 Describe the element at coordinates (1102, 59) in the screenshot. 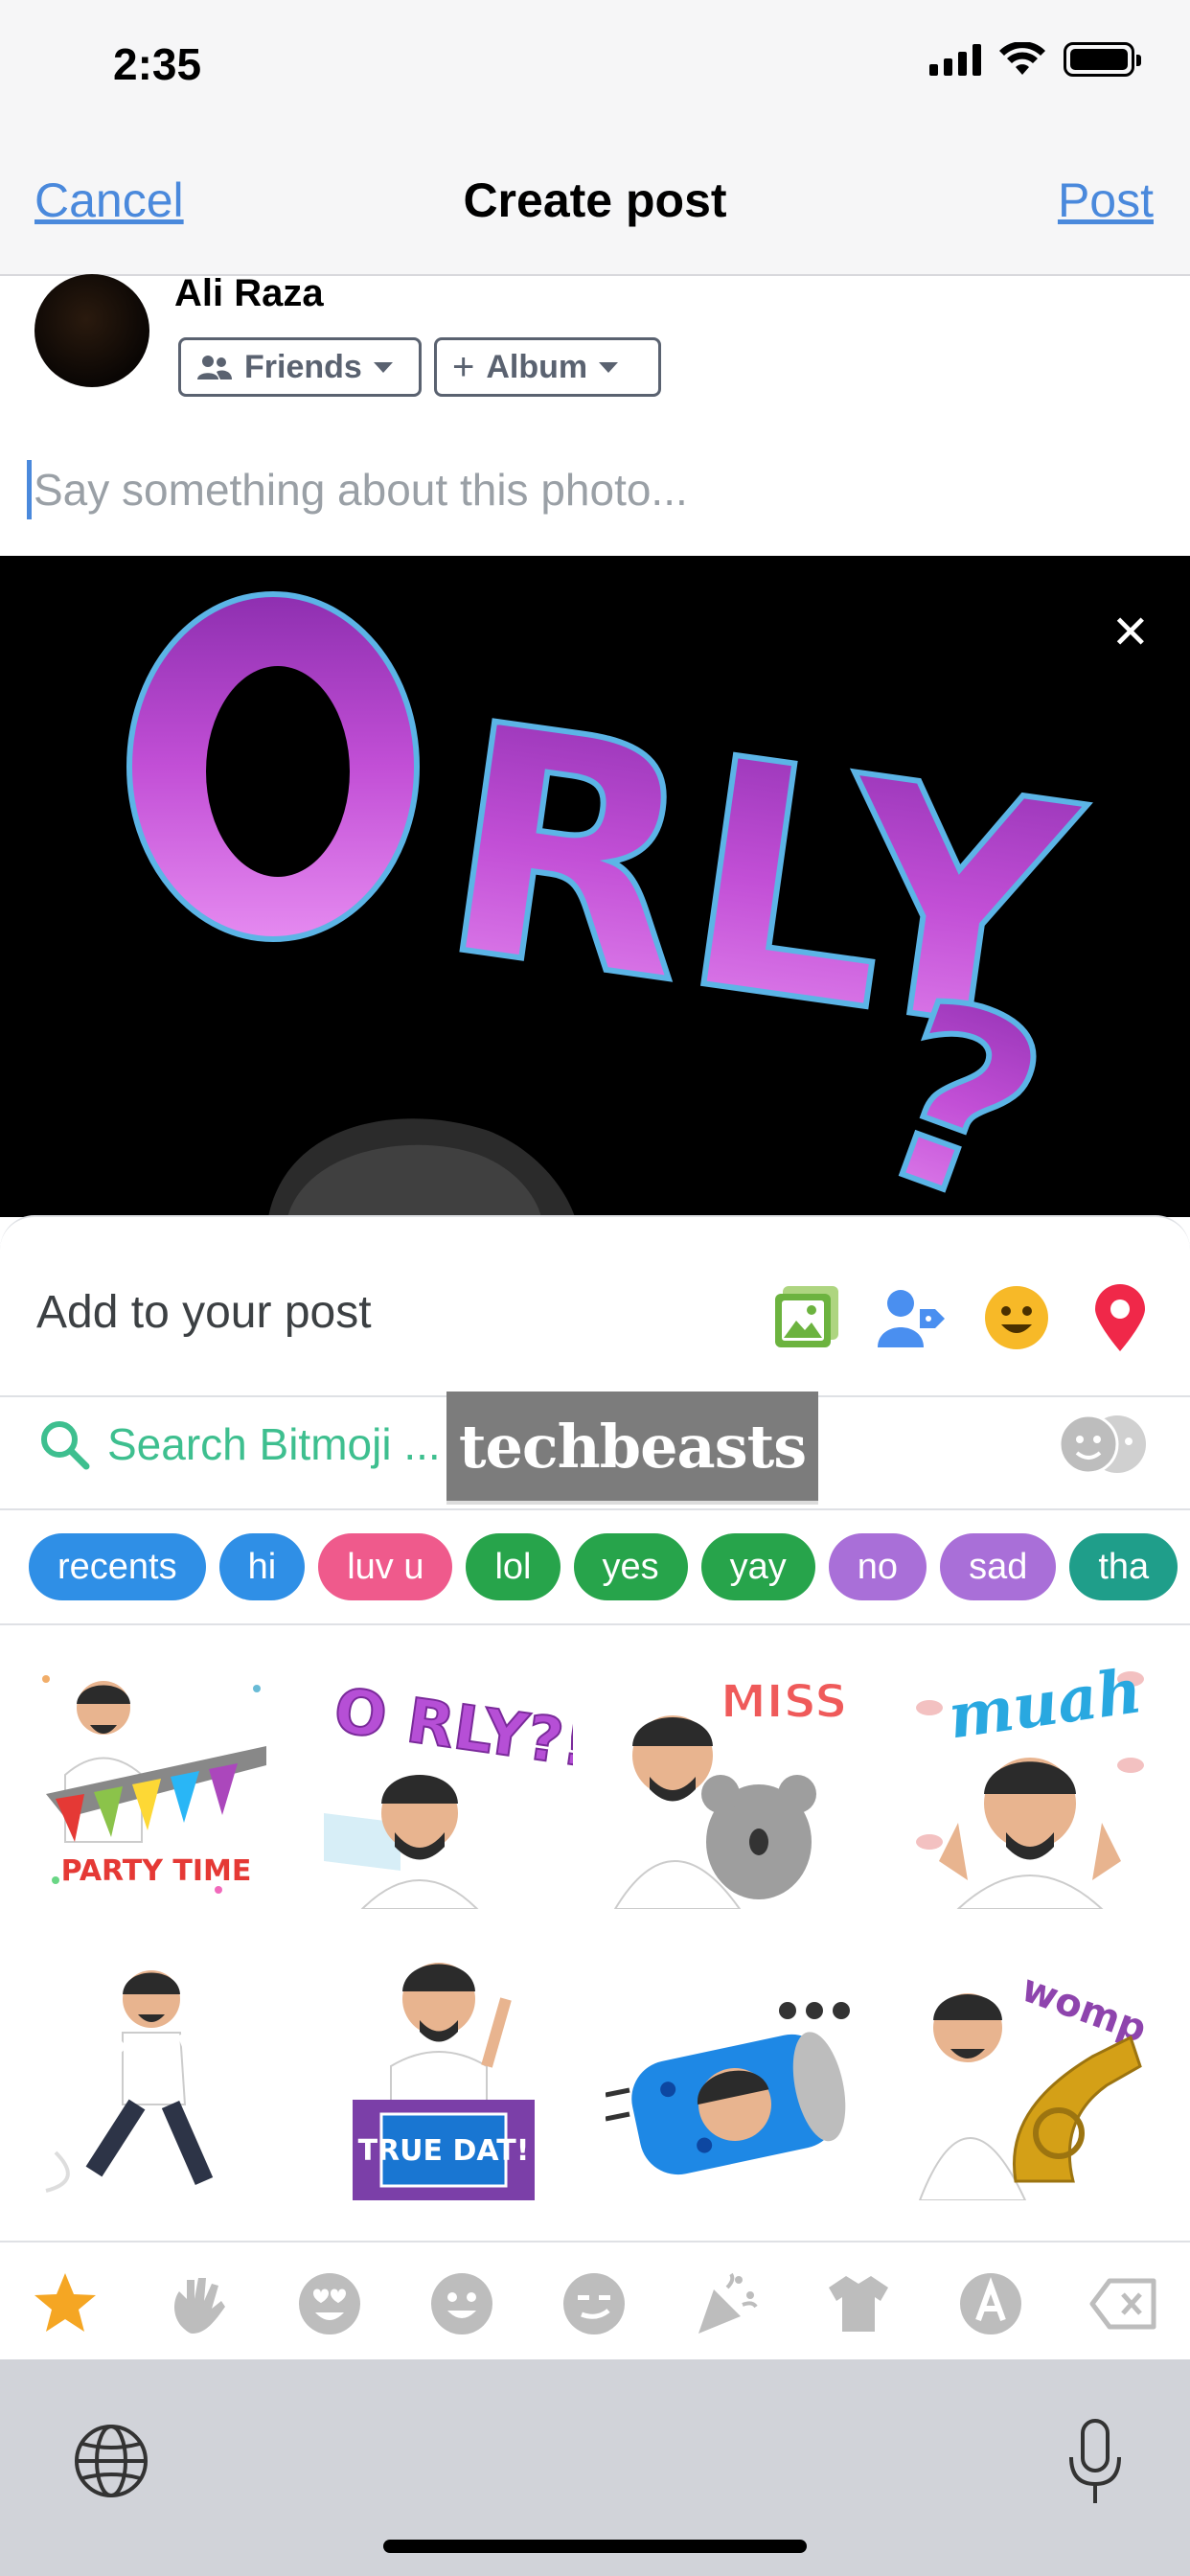

I see `battery-icon` at that location.